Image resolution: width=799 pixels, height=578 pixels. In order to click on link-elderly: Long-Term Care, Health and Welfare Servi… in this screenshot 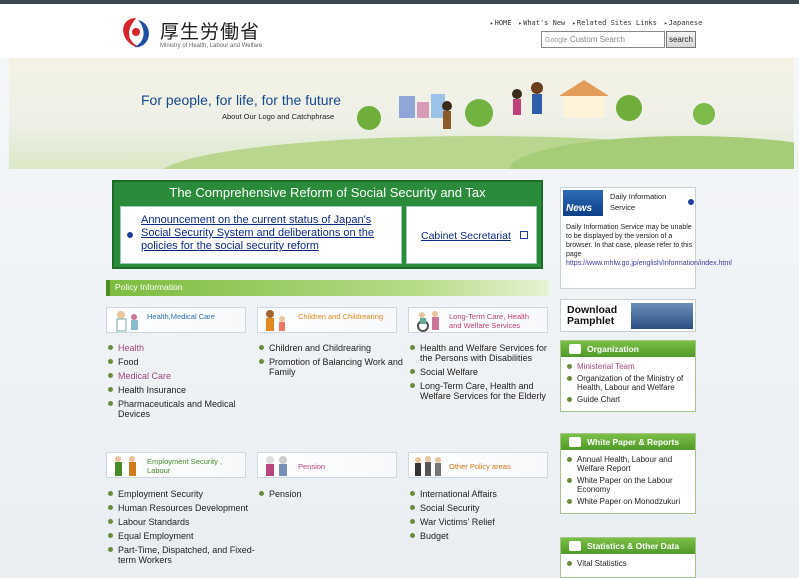, I will do `click(484, 391)`.